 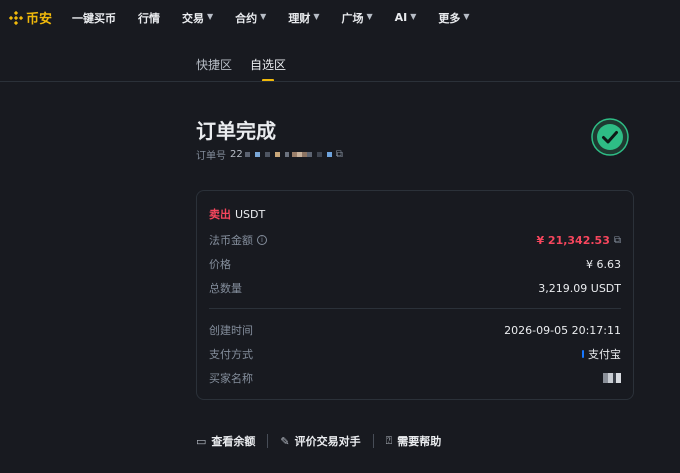 I want to click on tab-quick-zone: 快捷区, so click(x=214, y=69).